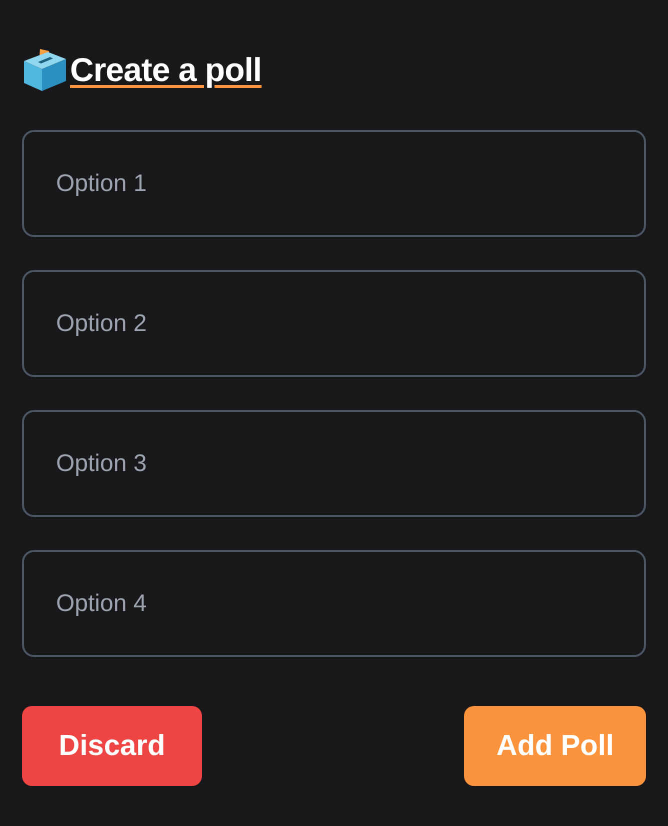 The image size is (668, 826). I want to click on option-input: Option 2, so click(334, 323).